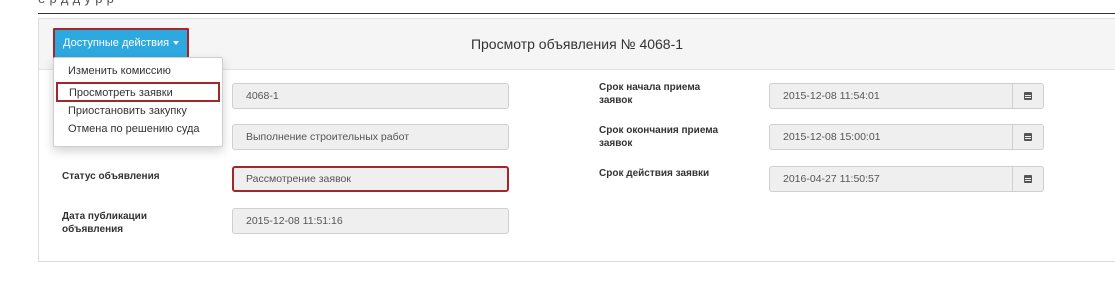 The height and width of the screenshot is (284, 1115). What do you see at coordinates (891, 179) in the screenshot?
I see `validity-field: 2016-04-27 11:50:57` at bounding box center [891, 179].